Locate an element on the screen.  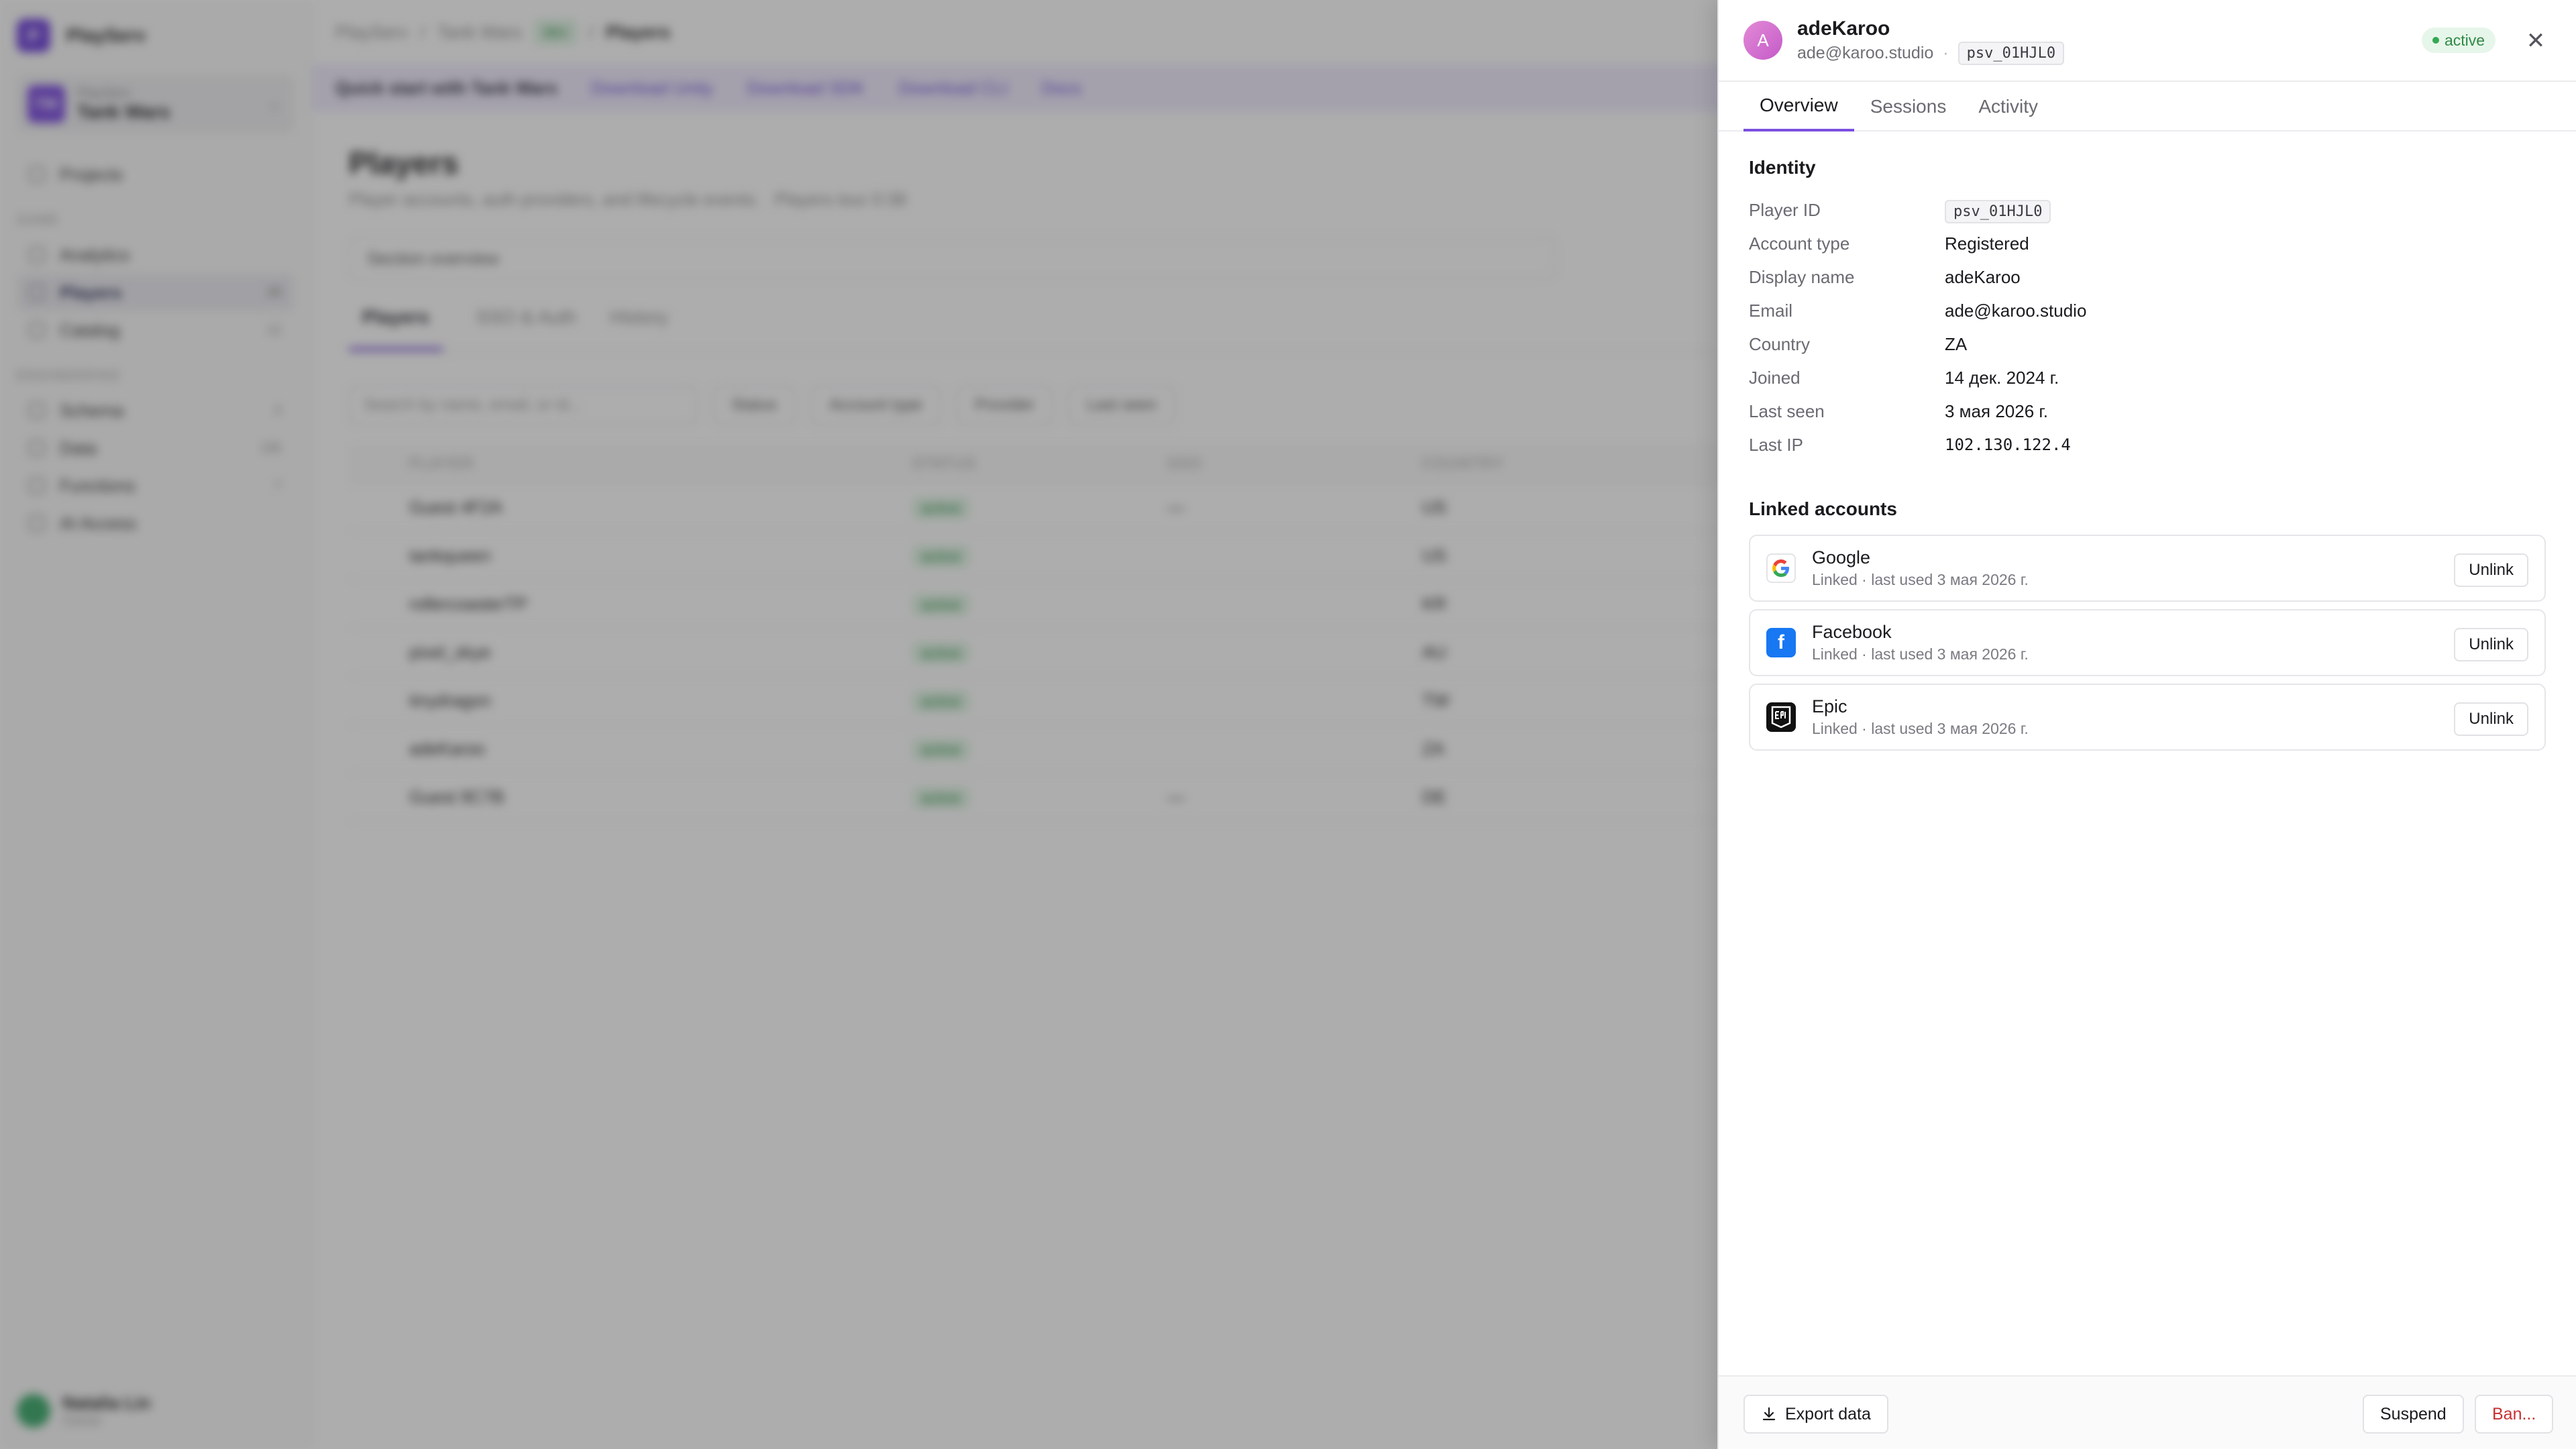
field-value: 102.130.122.4 is located at coordinates (2008, 444).